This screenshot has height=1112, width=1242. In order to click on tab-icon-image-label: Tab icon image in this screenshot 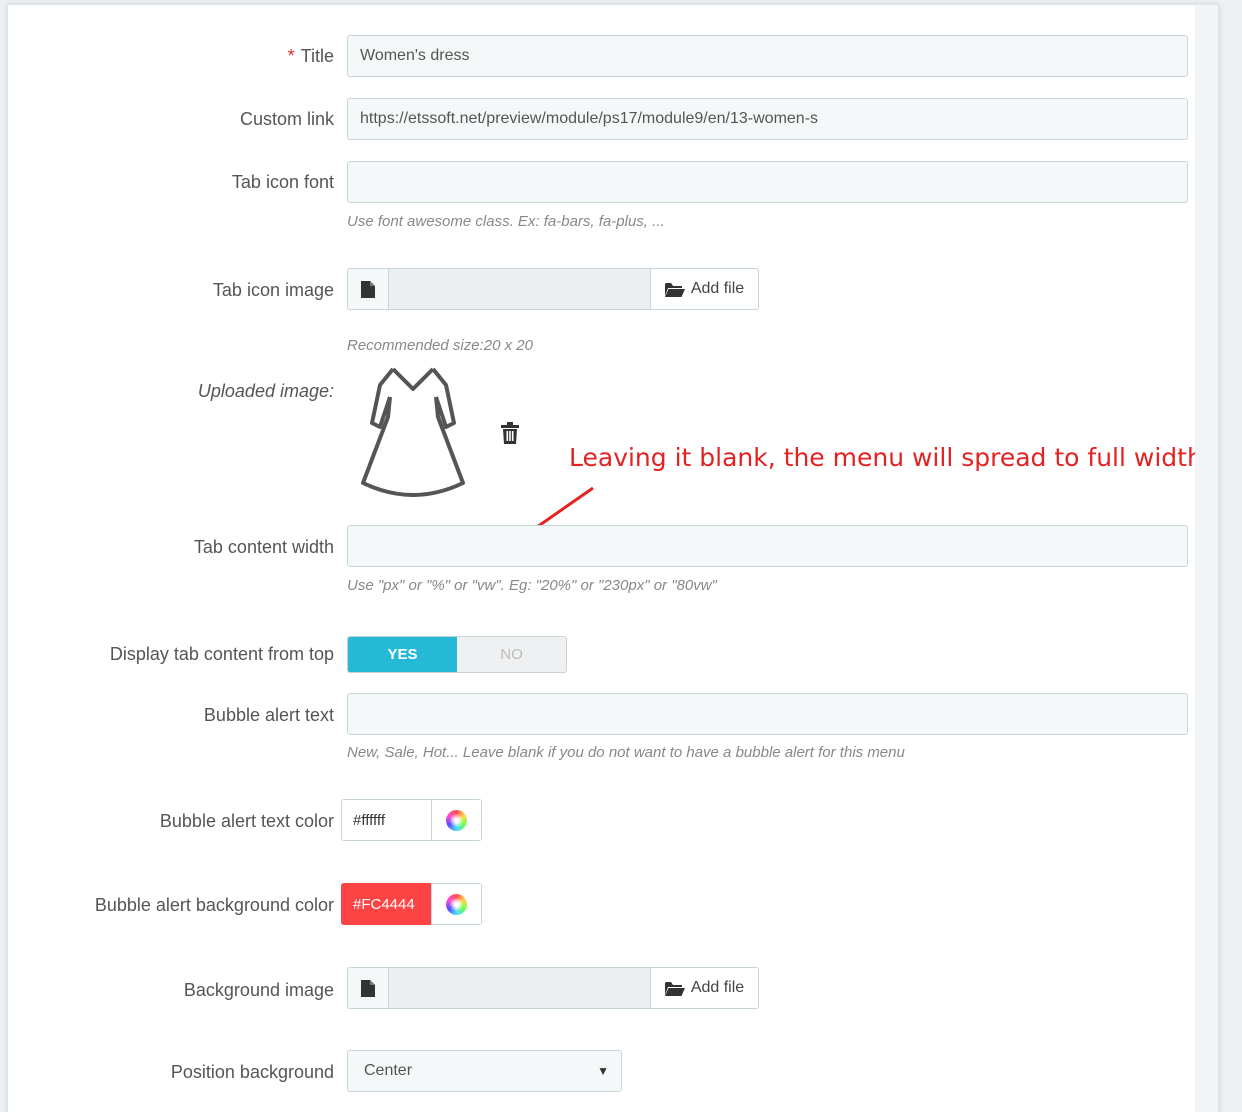, I will do `click(273, 290)`.